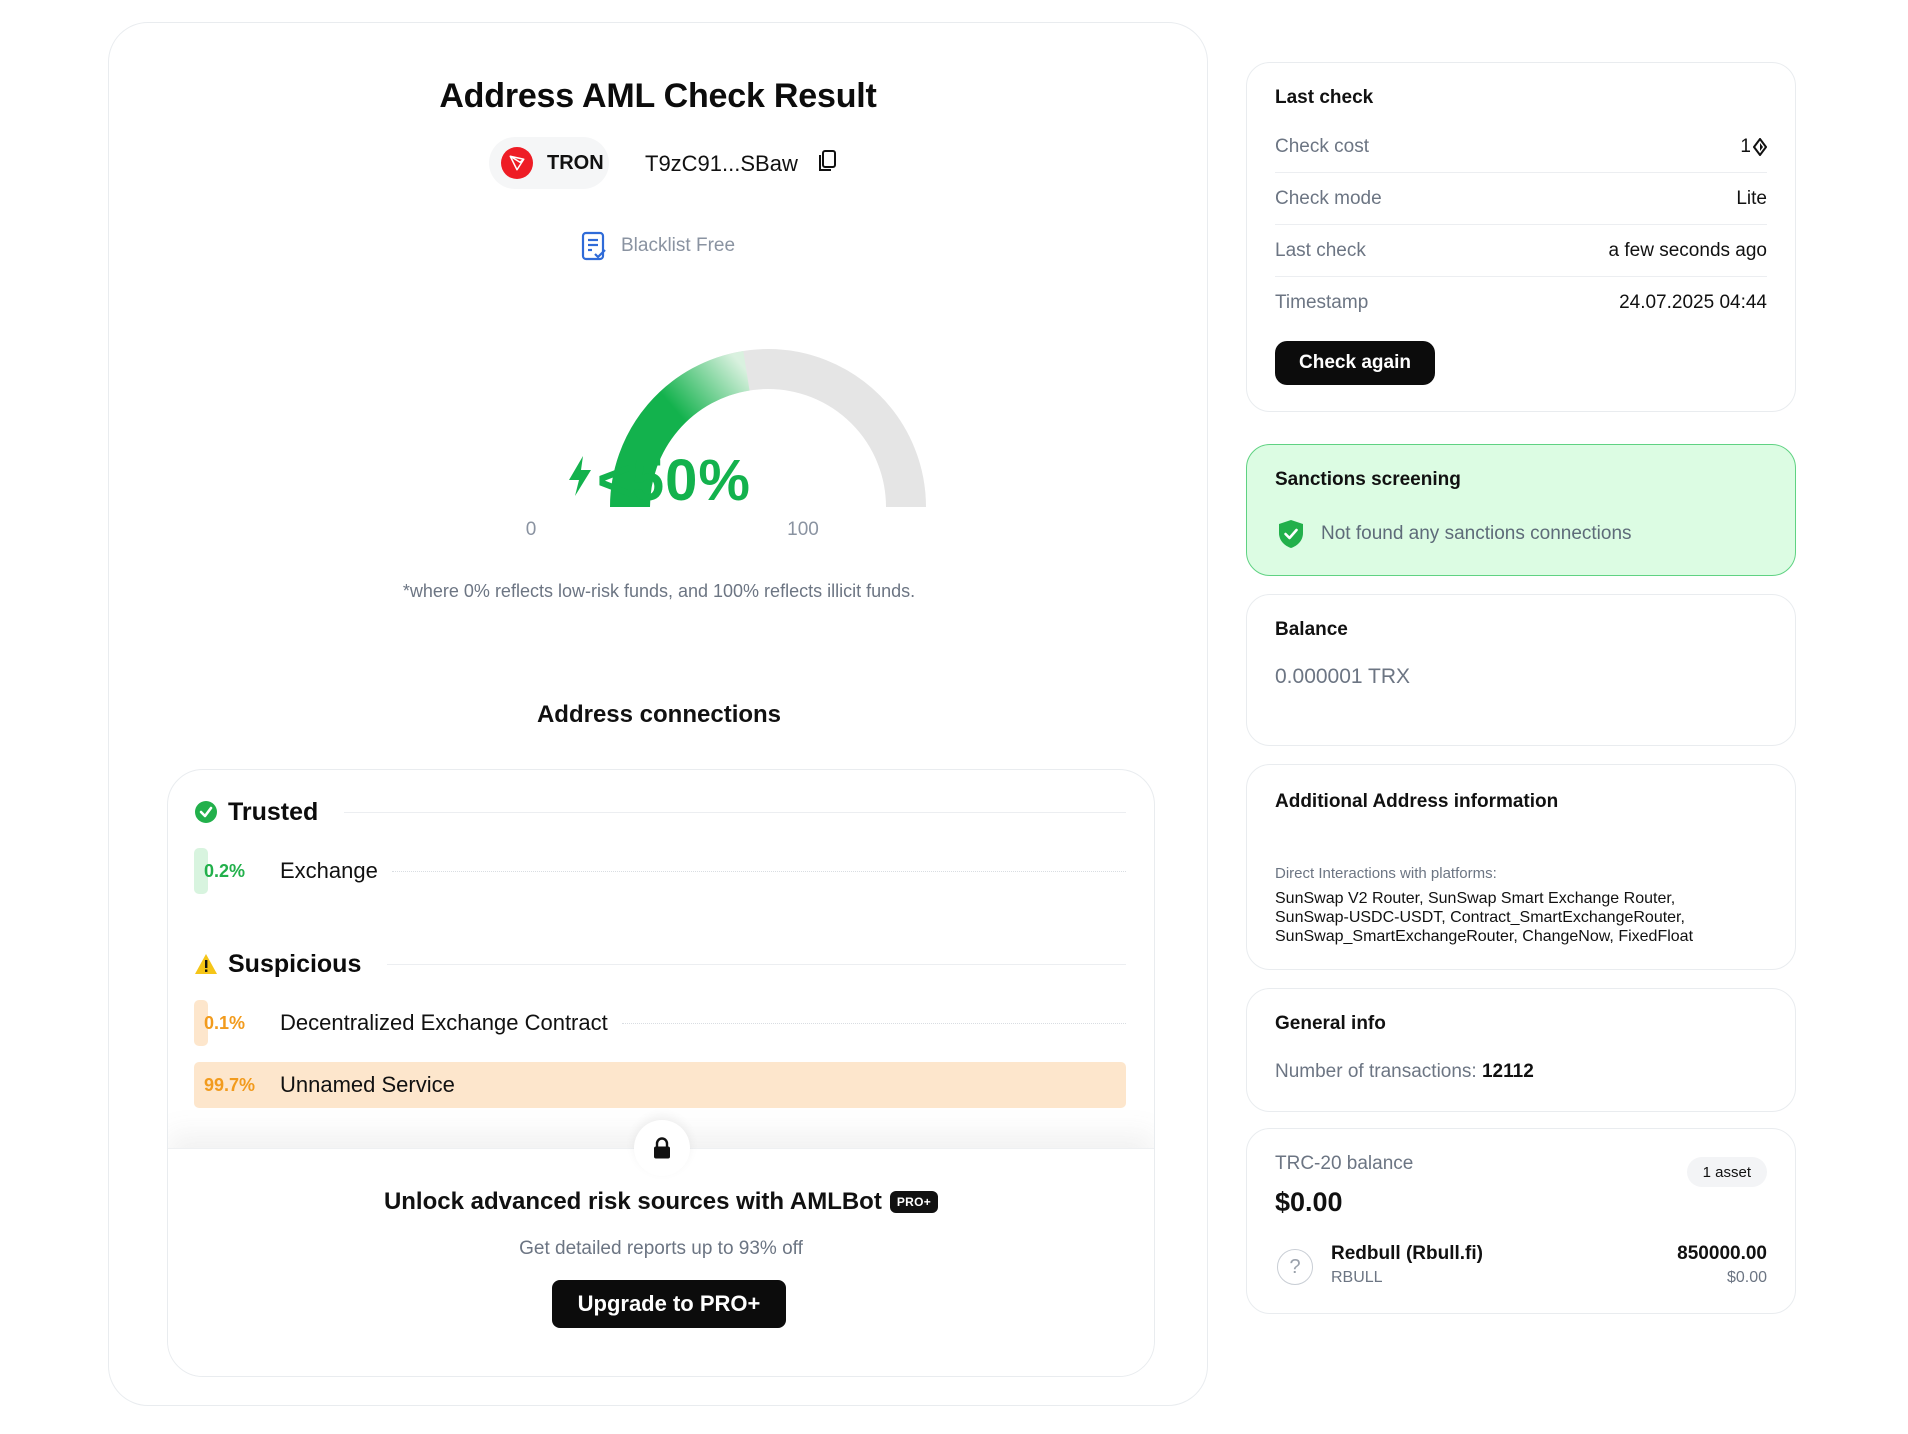 The height and width of the screenshot is (1434, 1908). I want to click on card-title: Sanctions screening, so click(1368, 479).